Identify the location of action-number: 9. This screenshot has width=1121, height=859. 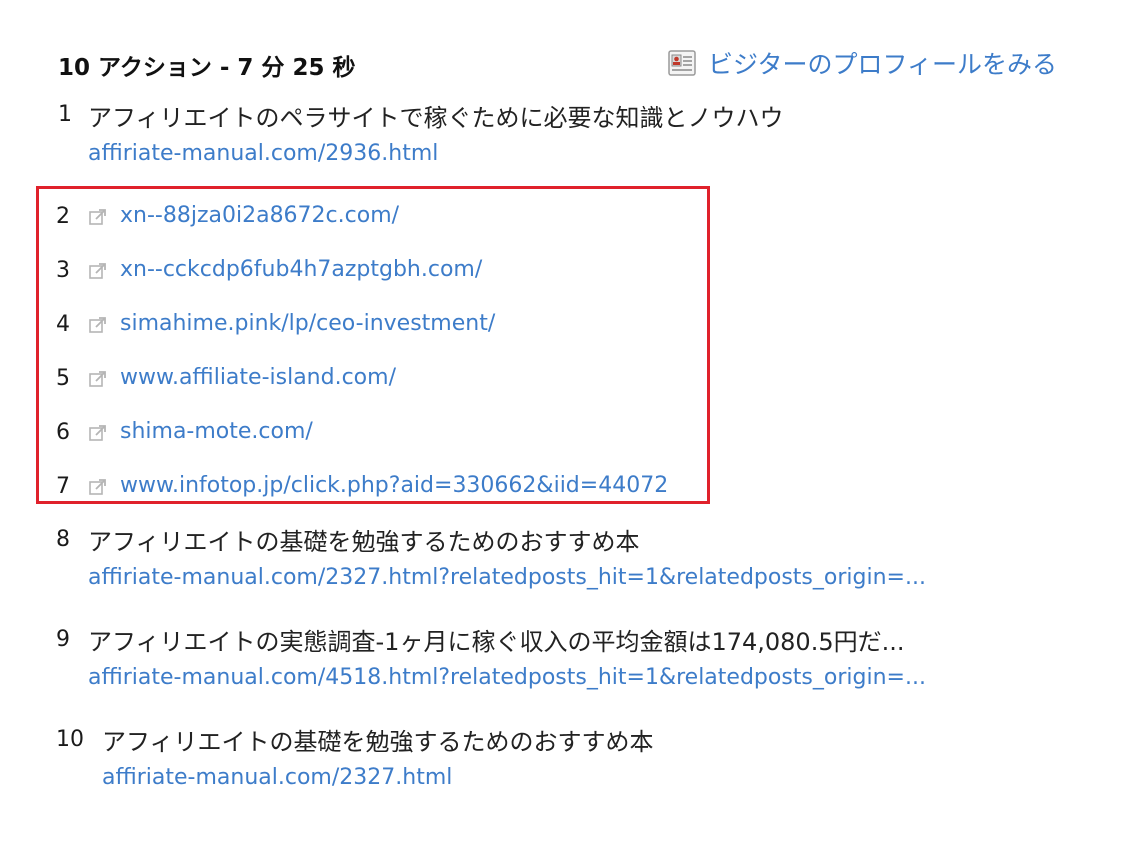
(63, 639).